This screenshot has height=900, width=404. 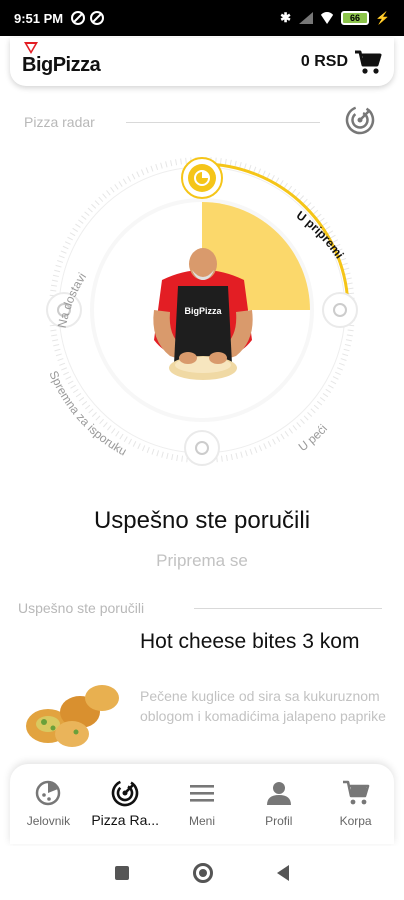 I want to click on logo-text: BigPizza, so click(x=61, y=64).